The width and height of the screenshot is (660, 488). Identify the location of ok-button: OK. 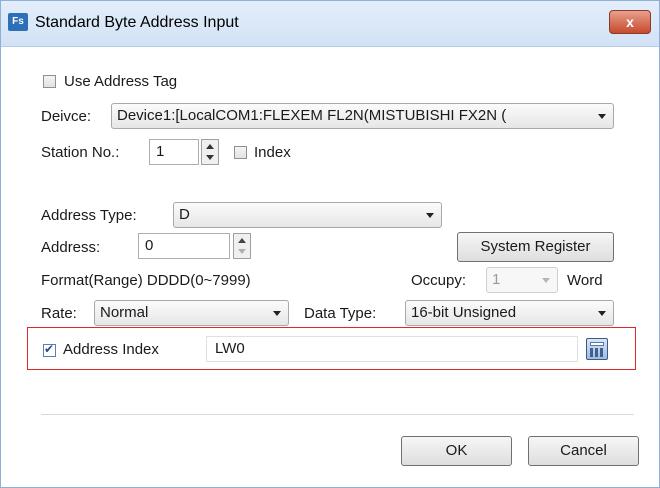
(456, 451).